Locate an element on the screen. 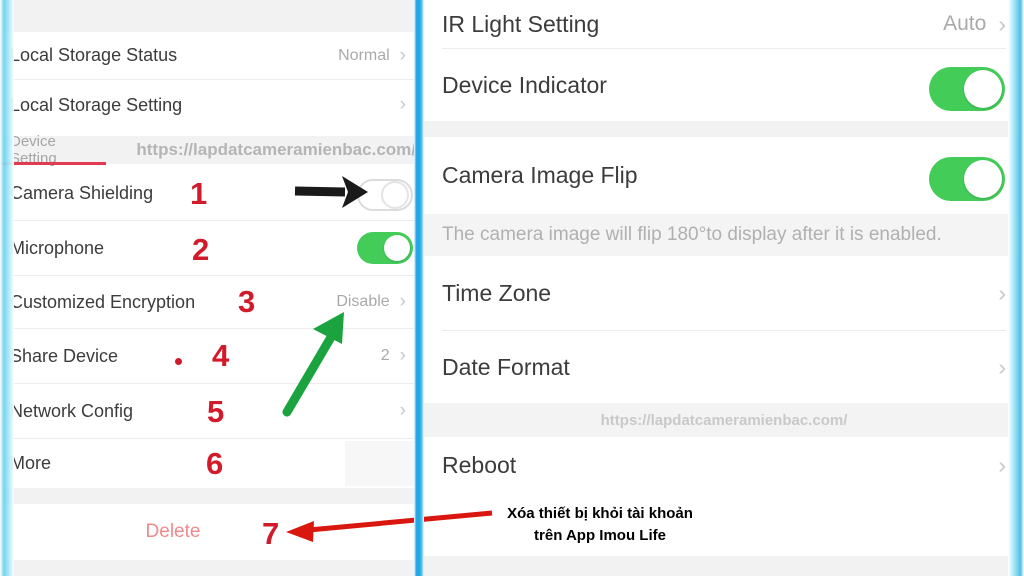 Image resolution: width=1024 pixels, height=576 pixels. list-item-time-zone: Time Zone › is located at coordinates (724, 293).